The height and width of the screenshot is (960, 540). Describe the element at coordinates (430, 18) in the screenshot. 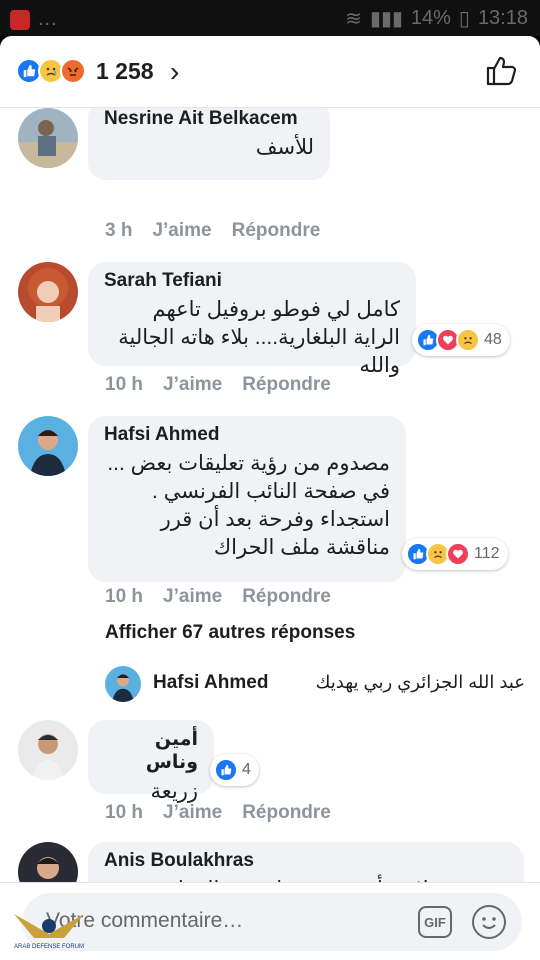

I see `battery-percent: 14%` at that location.